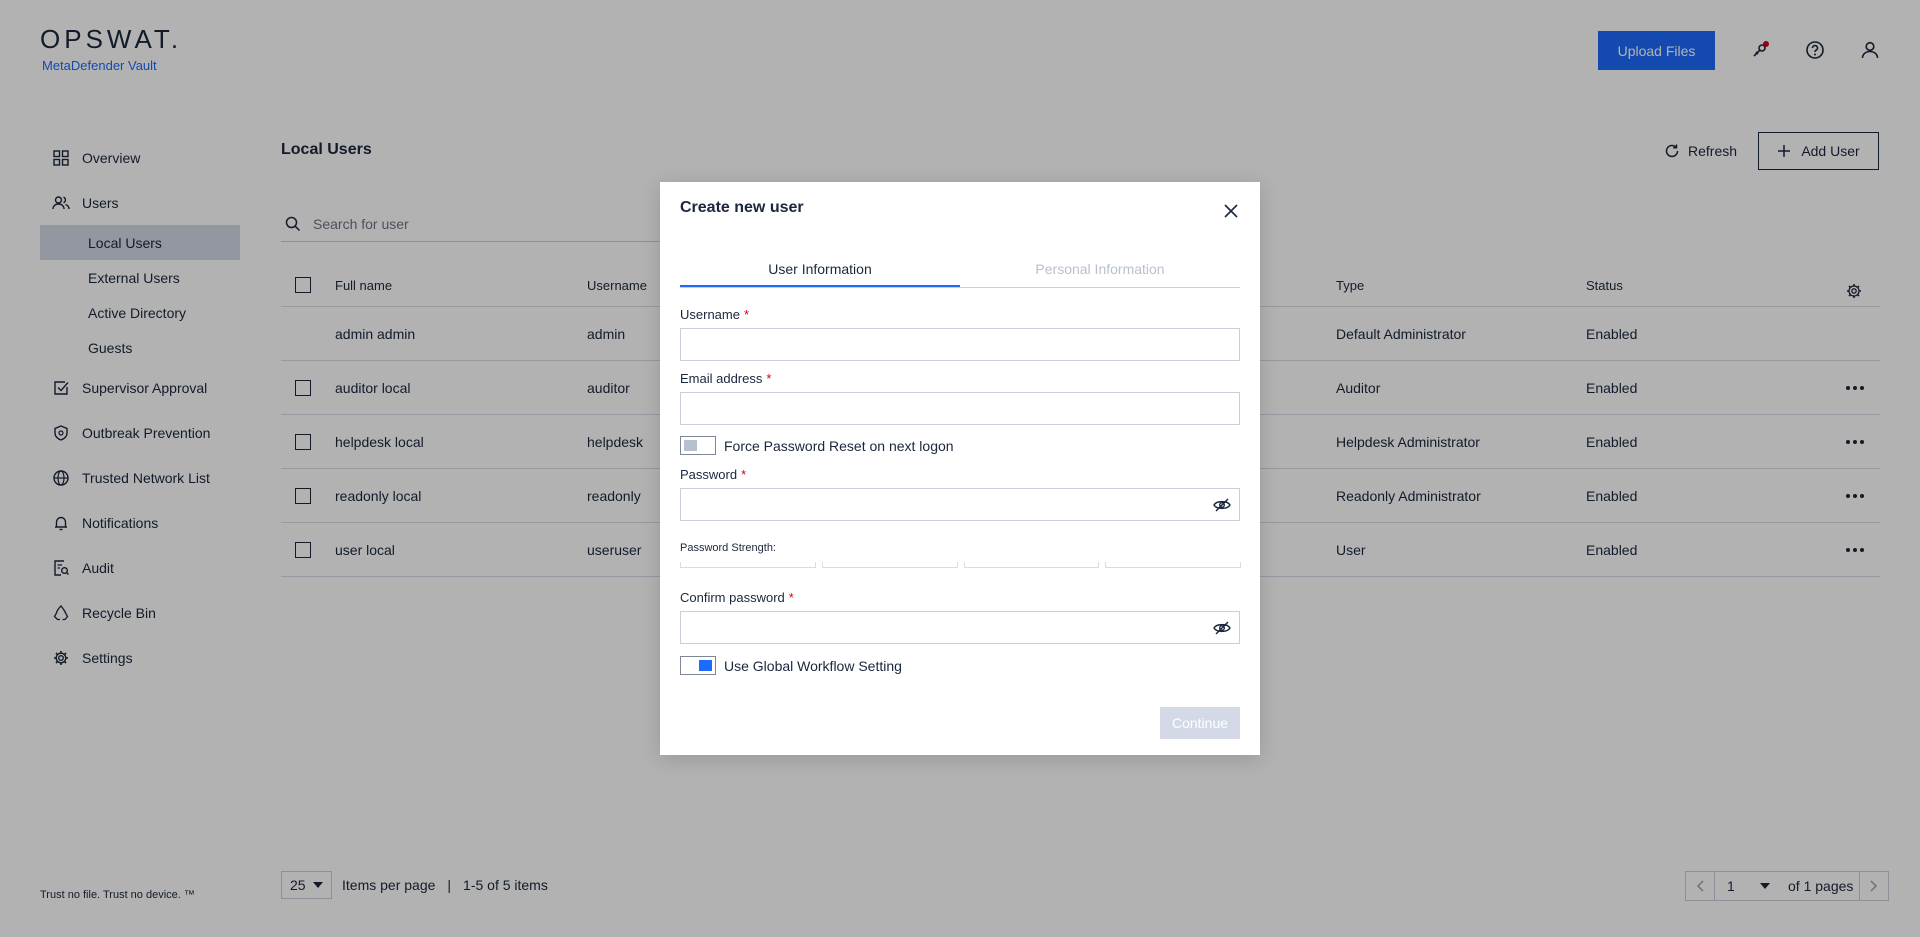 The width and height of the screenshot is (1920, 937). I want to click on dialog-title: Create new user, so click(742, 207).